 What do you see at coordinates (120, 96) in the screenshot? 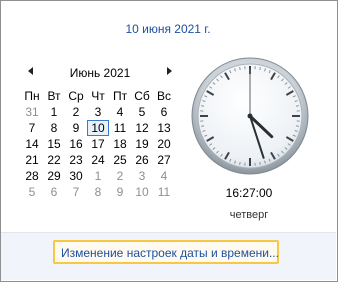
I see `weekday-header: Пт` at bounding box center [120, 96].